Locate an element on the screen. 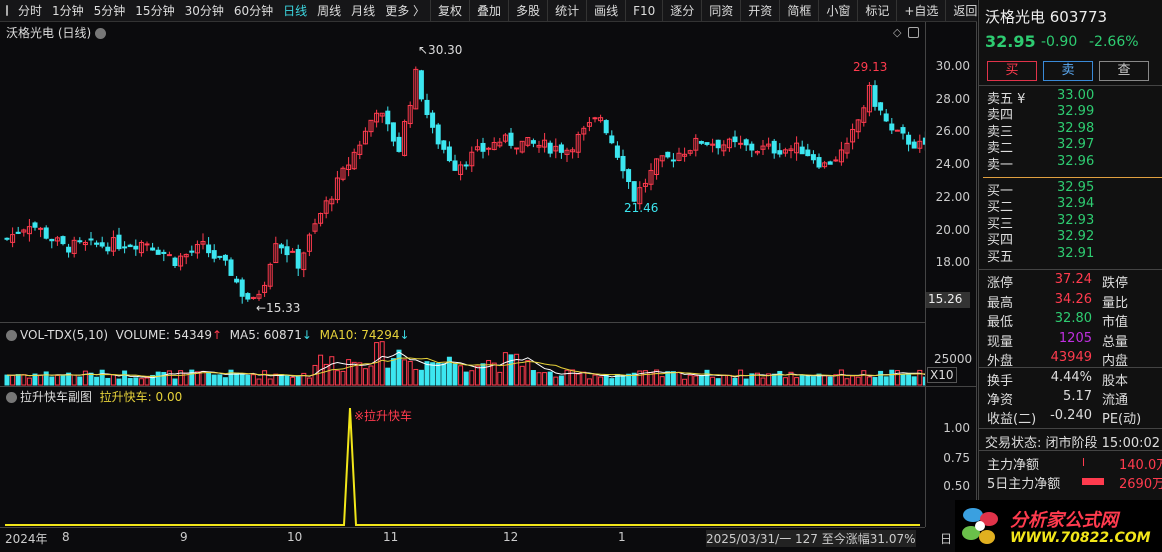 The height and width of the screenshot is (552, 1162). diamond-icon: ◇ is located at coordinates (897, 32).